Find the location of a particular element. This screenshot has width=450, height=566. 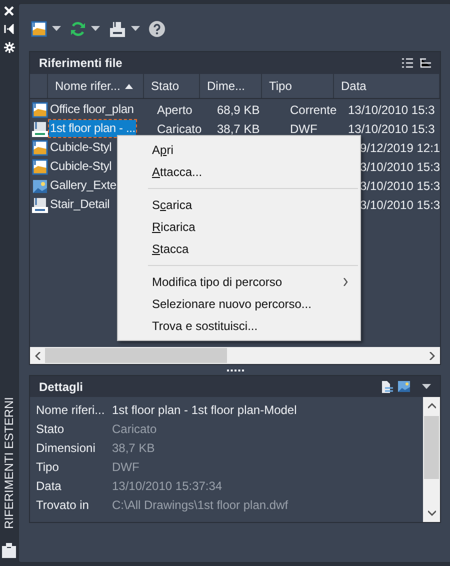

status-cell: Aperto is located at coordinates (174, 109).